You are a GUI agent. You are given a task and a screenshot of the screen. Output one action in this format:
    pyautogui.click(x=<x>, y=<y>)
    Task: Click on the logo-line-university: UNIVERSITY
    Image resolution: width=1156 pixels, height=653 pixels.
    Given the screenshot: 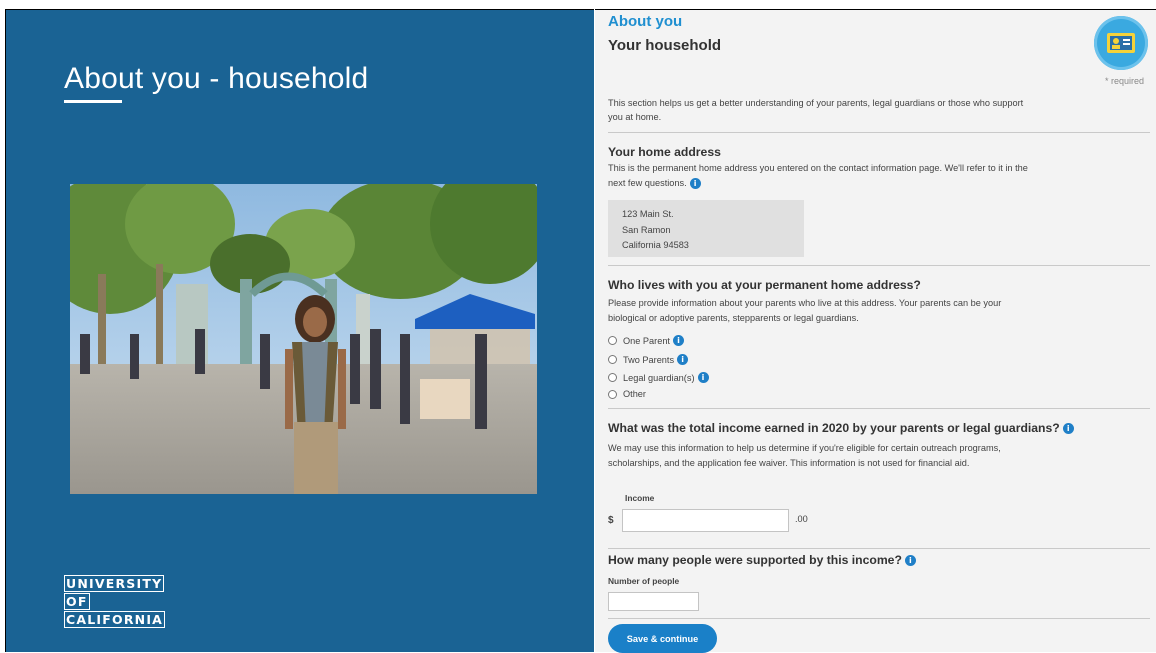 What is the action you would take?
    pyautogui.click(x=114, y=583)
    